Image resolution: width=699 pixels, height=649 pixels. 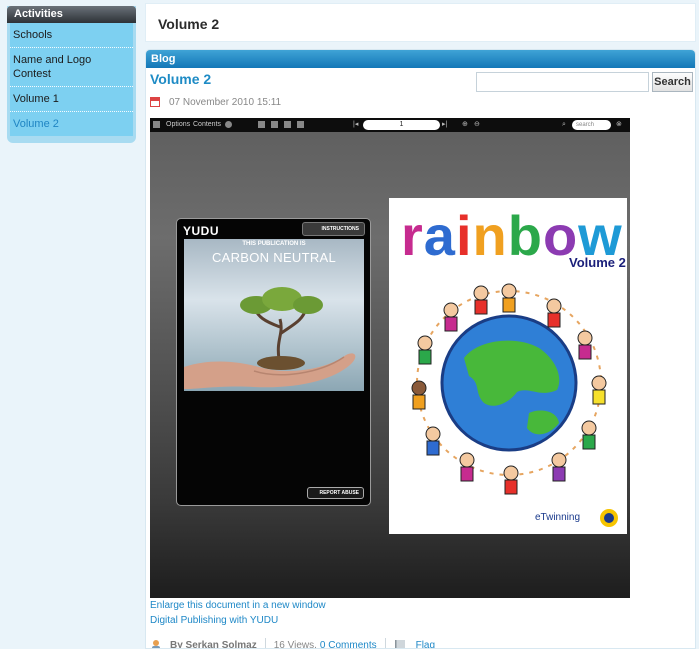 I want to click on viewer-options-button: Options, so click(x=178, y=125).